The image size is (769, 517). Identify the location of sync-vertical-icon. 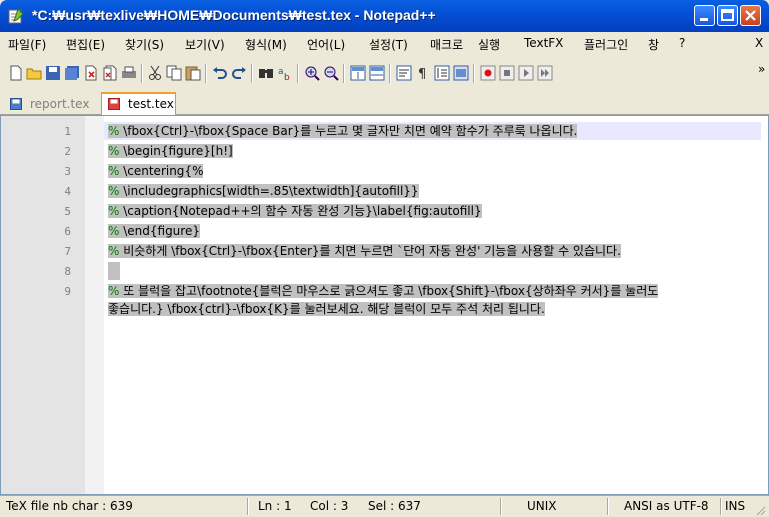
(358, 73).